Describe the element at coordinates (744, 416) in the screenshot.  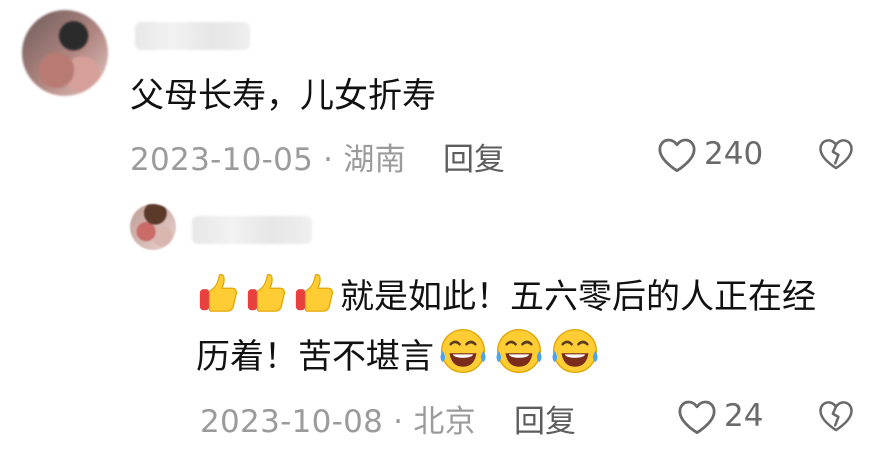
I see `like-count: 24` at that location.